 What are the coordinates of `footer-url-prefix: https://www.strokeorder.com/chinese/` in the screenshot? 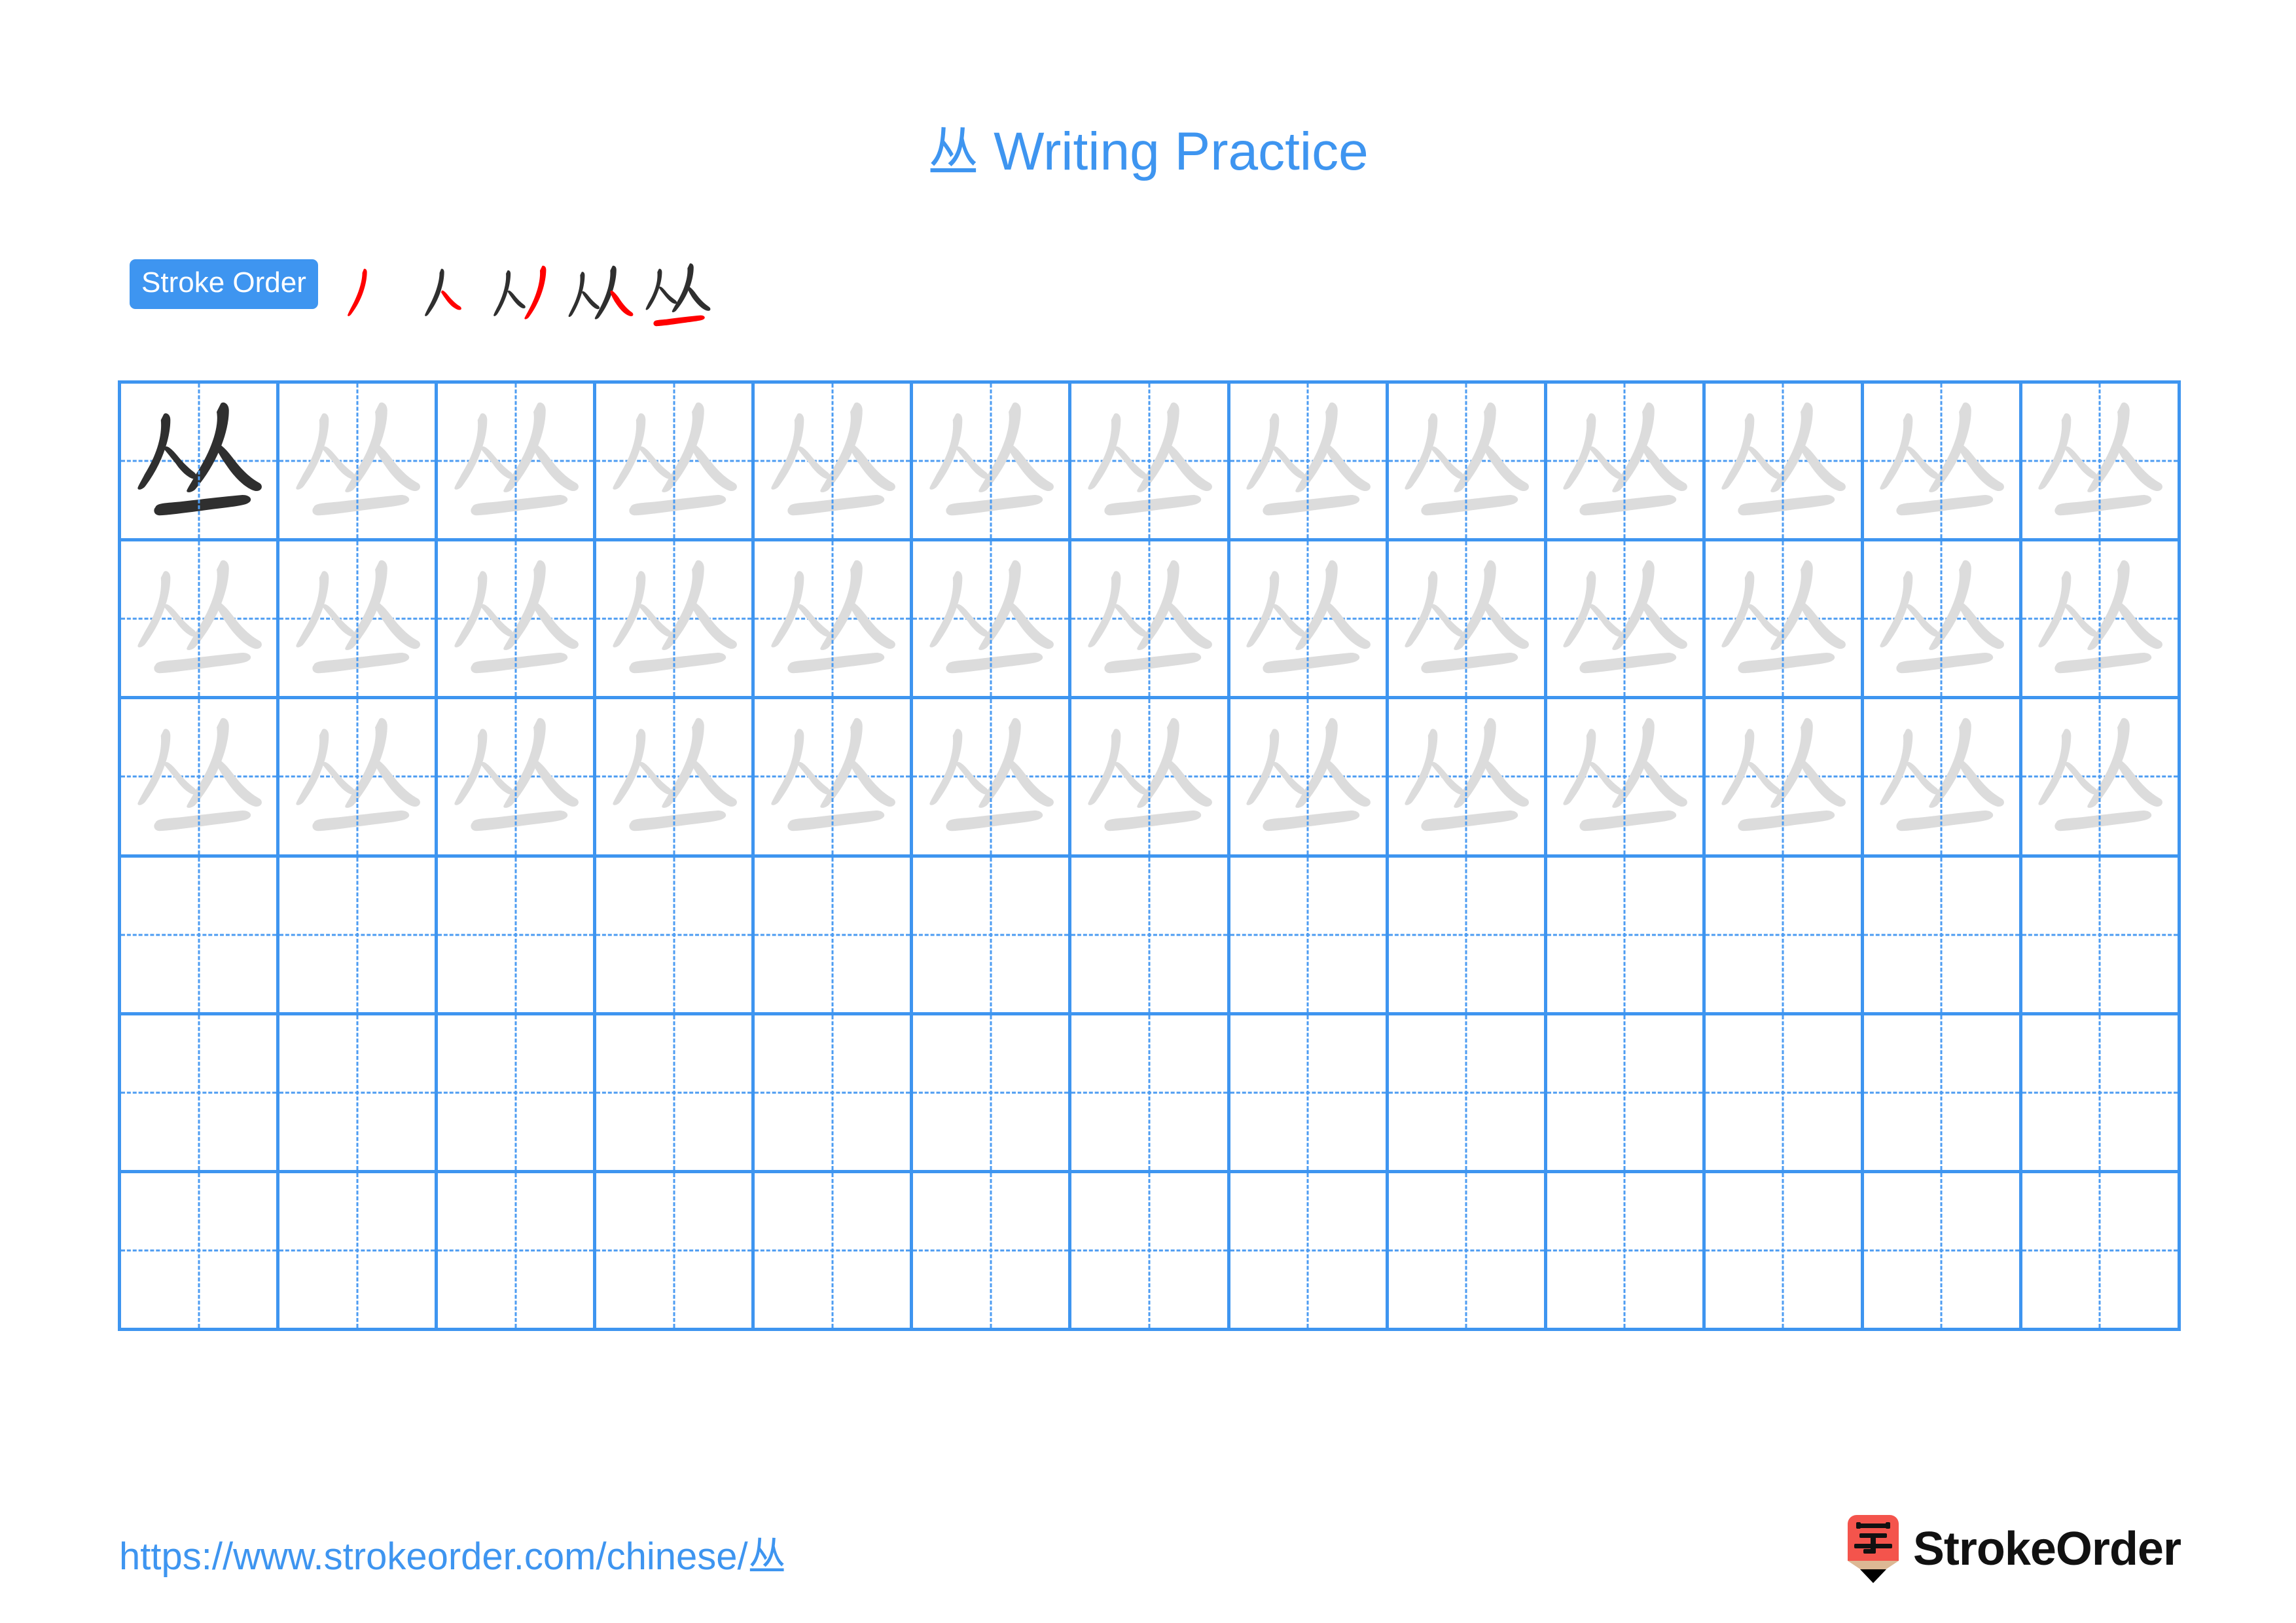 It's located at (433, 1556).